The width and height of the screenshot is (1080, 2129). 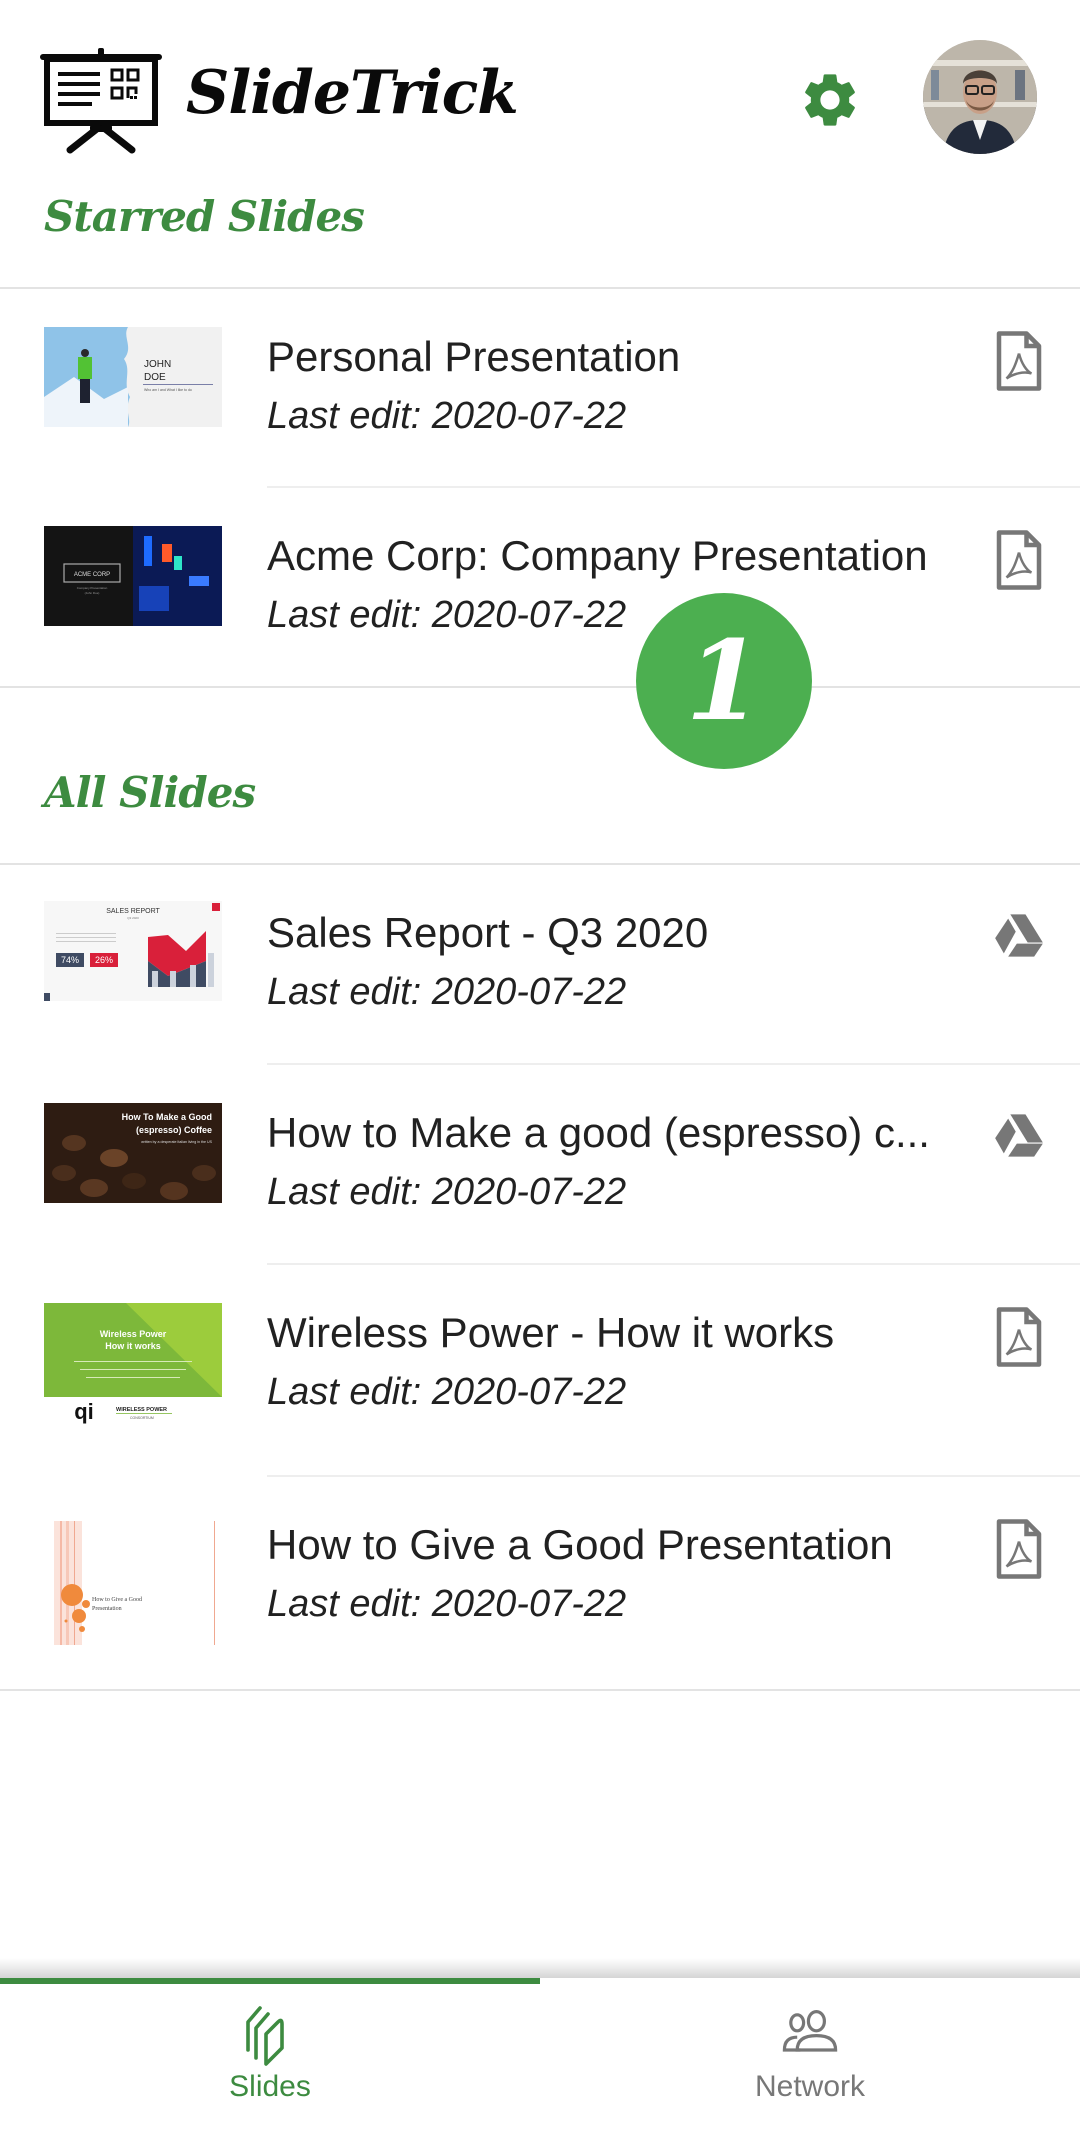 What do you see at coordinates (84, 1411) in the screenshot?
I see `svg-text: qi` at bounding box center [84, 1411].